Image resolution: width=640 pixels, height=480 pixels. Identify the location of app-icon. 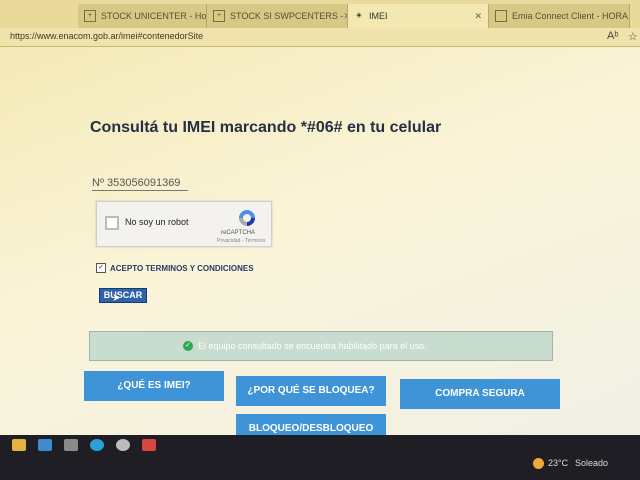
(123, 445).